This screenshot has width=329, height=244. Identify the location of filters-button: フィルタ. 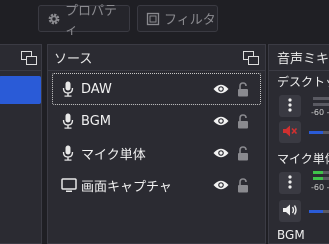
(177, 18).